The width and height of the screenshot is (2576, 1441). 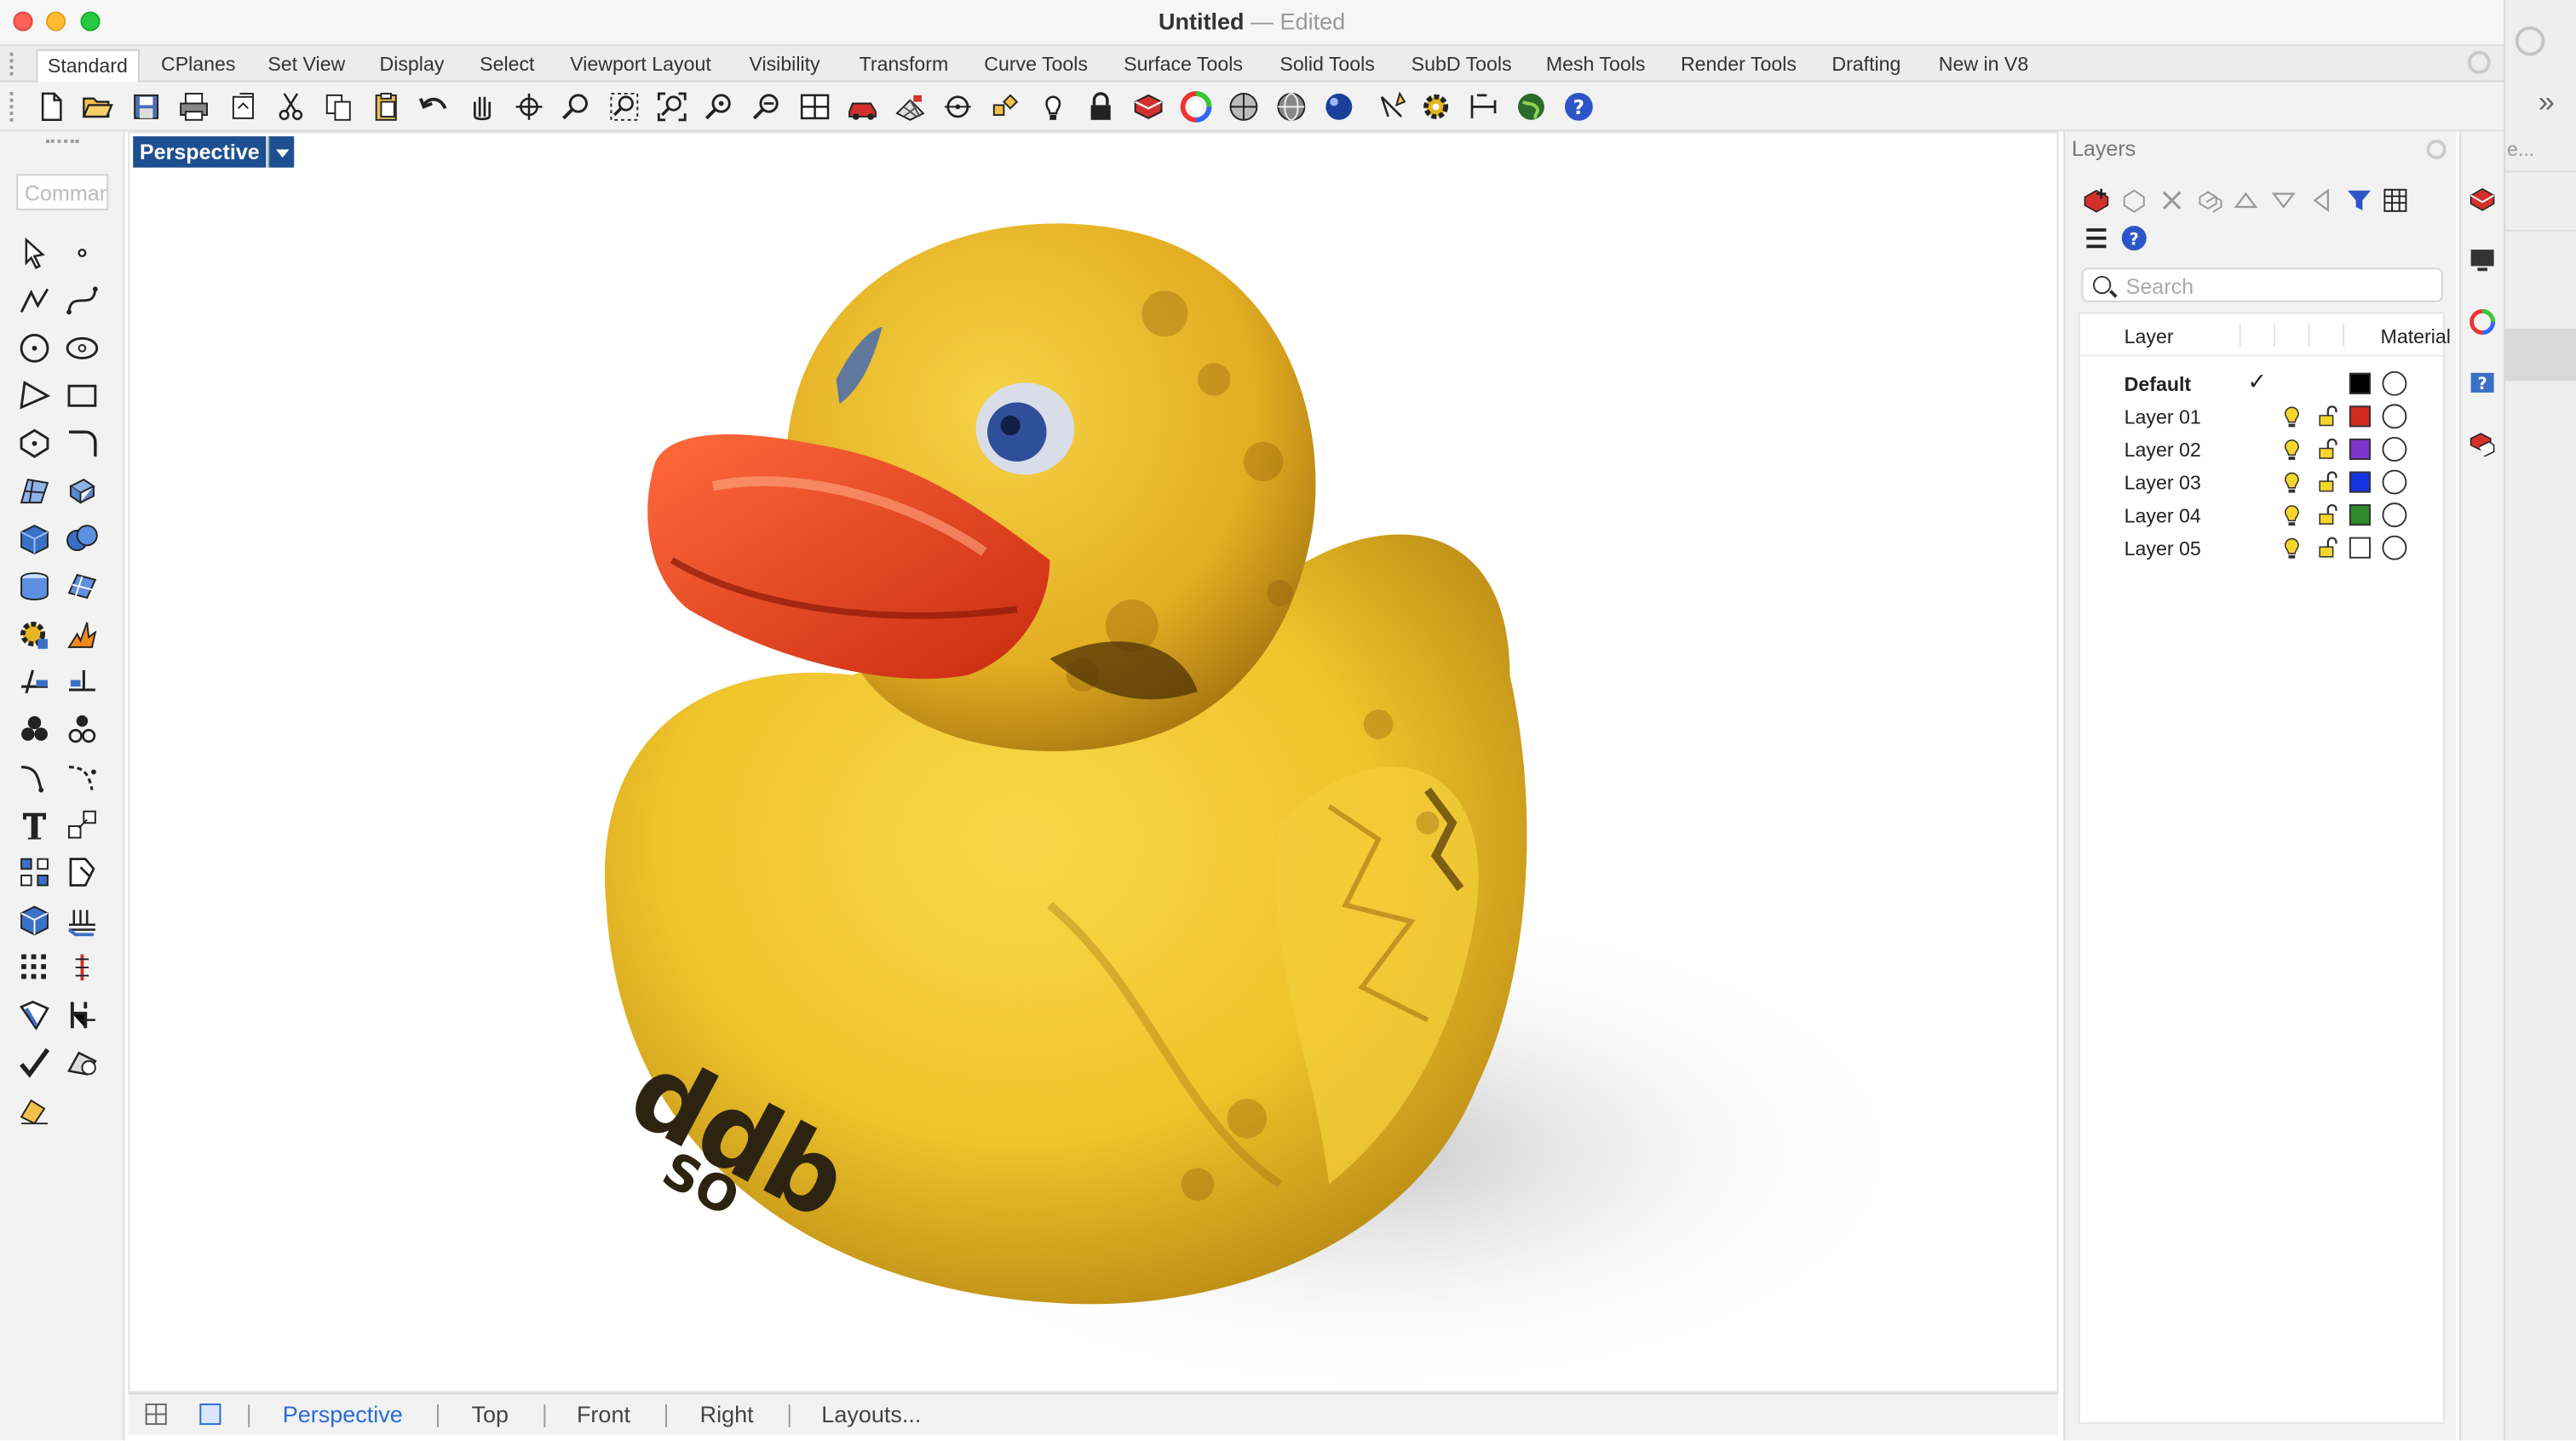 I want to click on select-points-icon, so click(x=1005, y=106).